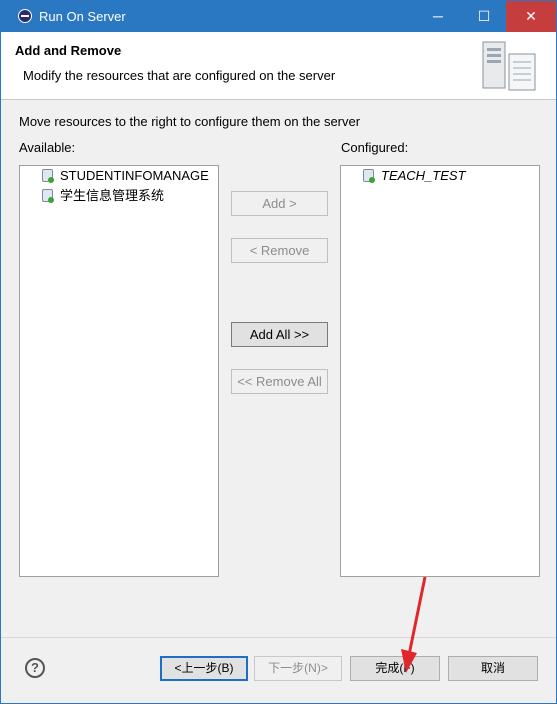  Describe the element at coordinates (278, 637) in the screenshot. I see `footer-divider` at that location.